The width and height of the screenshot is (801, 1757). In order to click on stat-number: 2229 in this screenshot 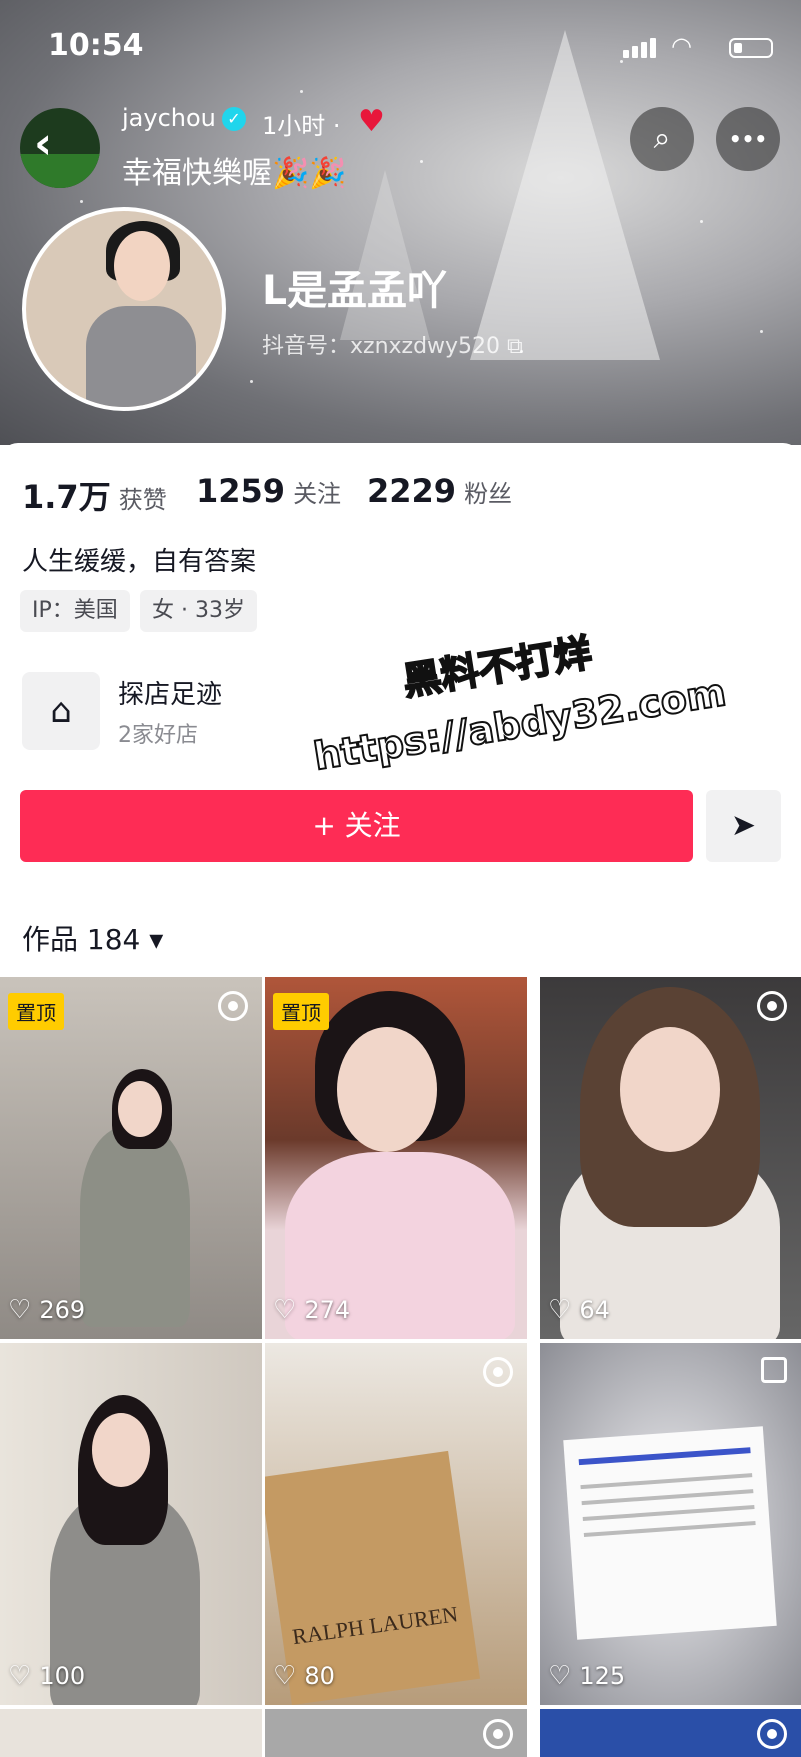, I will do `click(412, 491)`.